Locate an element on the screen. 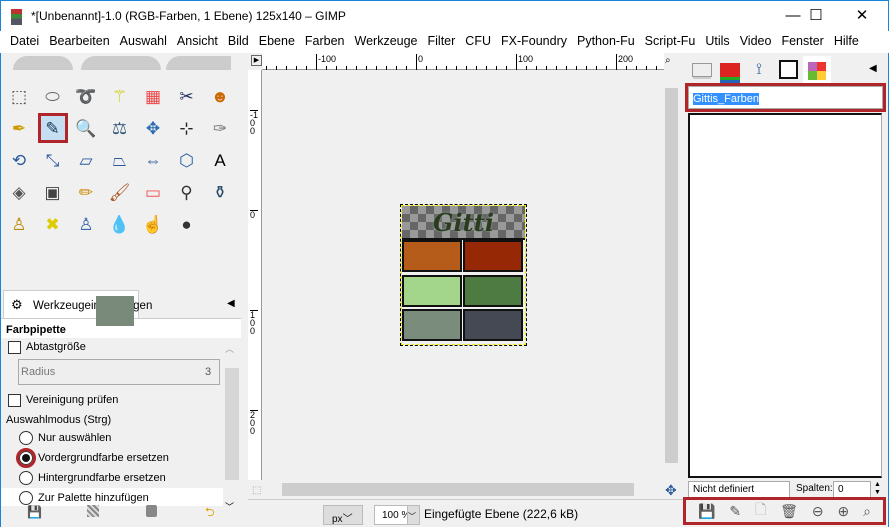  menu-farben: Farben is located at coordinates (326, 42).